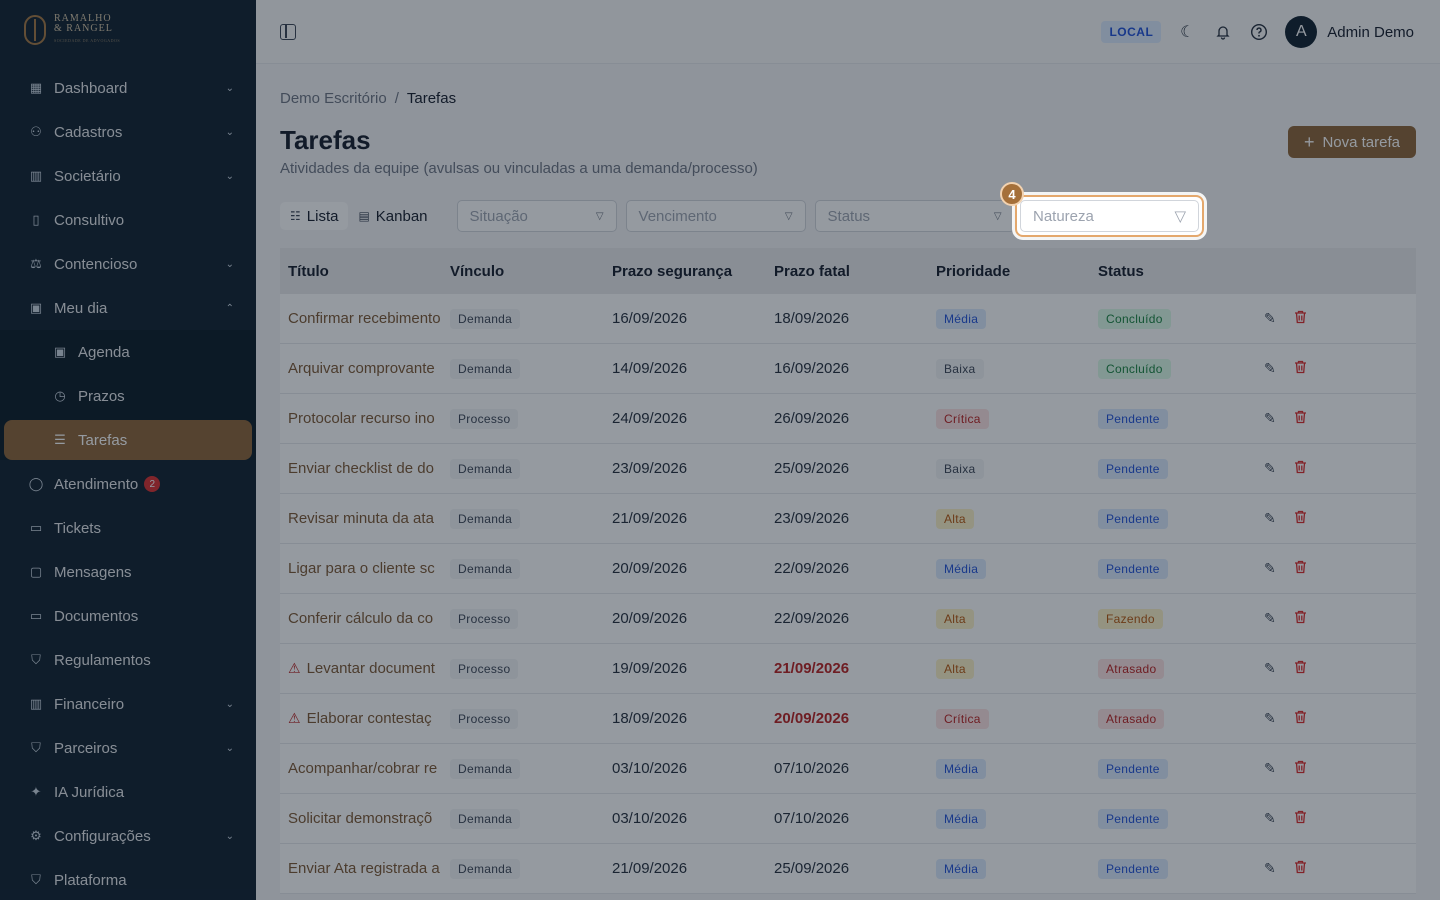 This screenshot has width=1440, height=900. What do you see at coordinates (364, 318) in the screenshot?
I see `task-title: Confirmar recebimento` at bounding box center [364, 318].